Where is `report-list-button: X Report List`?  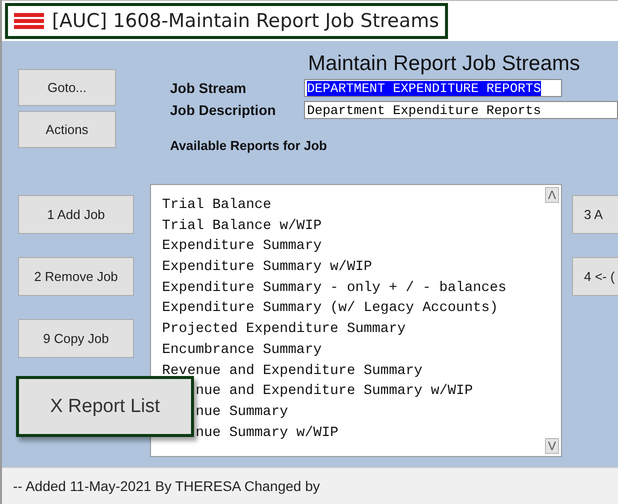
report-list-button: X Report List is located at coordinates (105, 406).